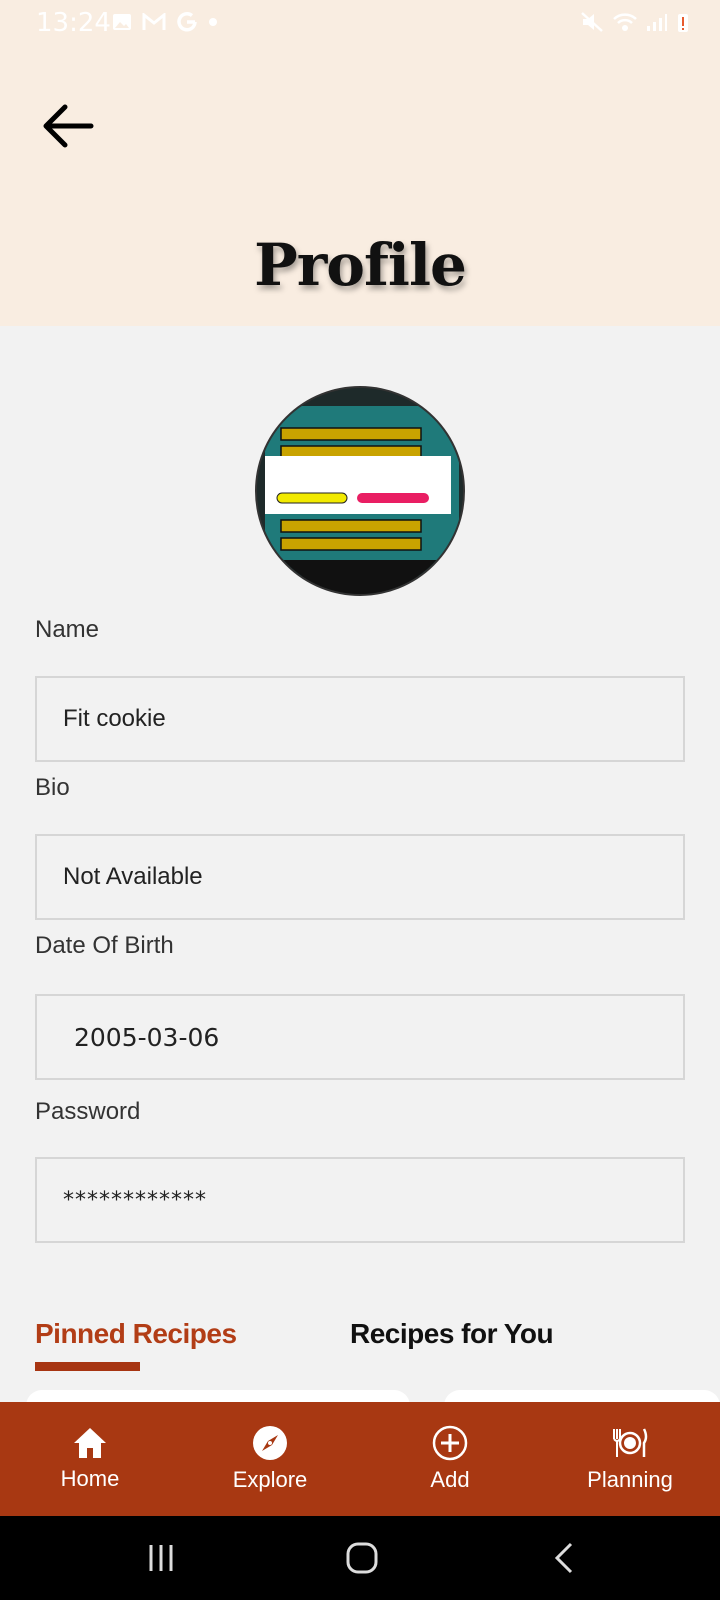  I want to click on nav-explore: Explore, so click(270, 1459).